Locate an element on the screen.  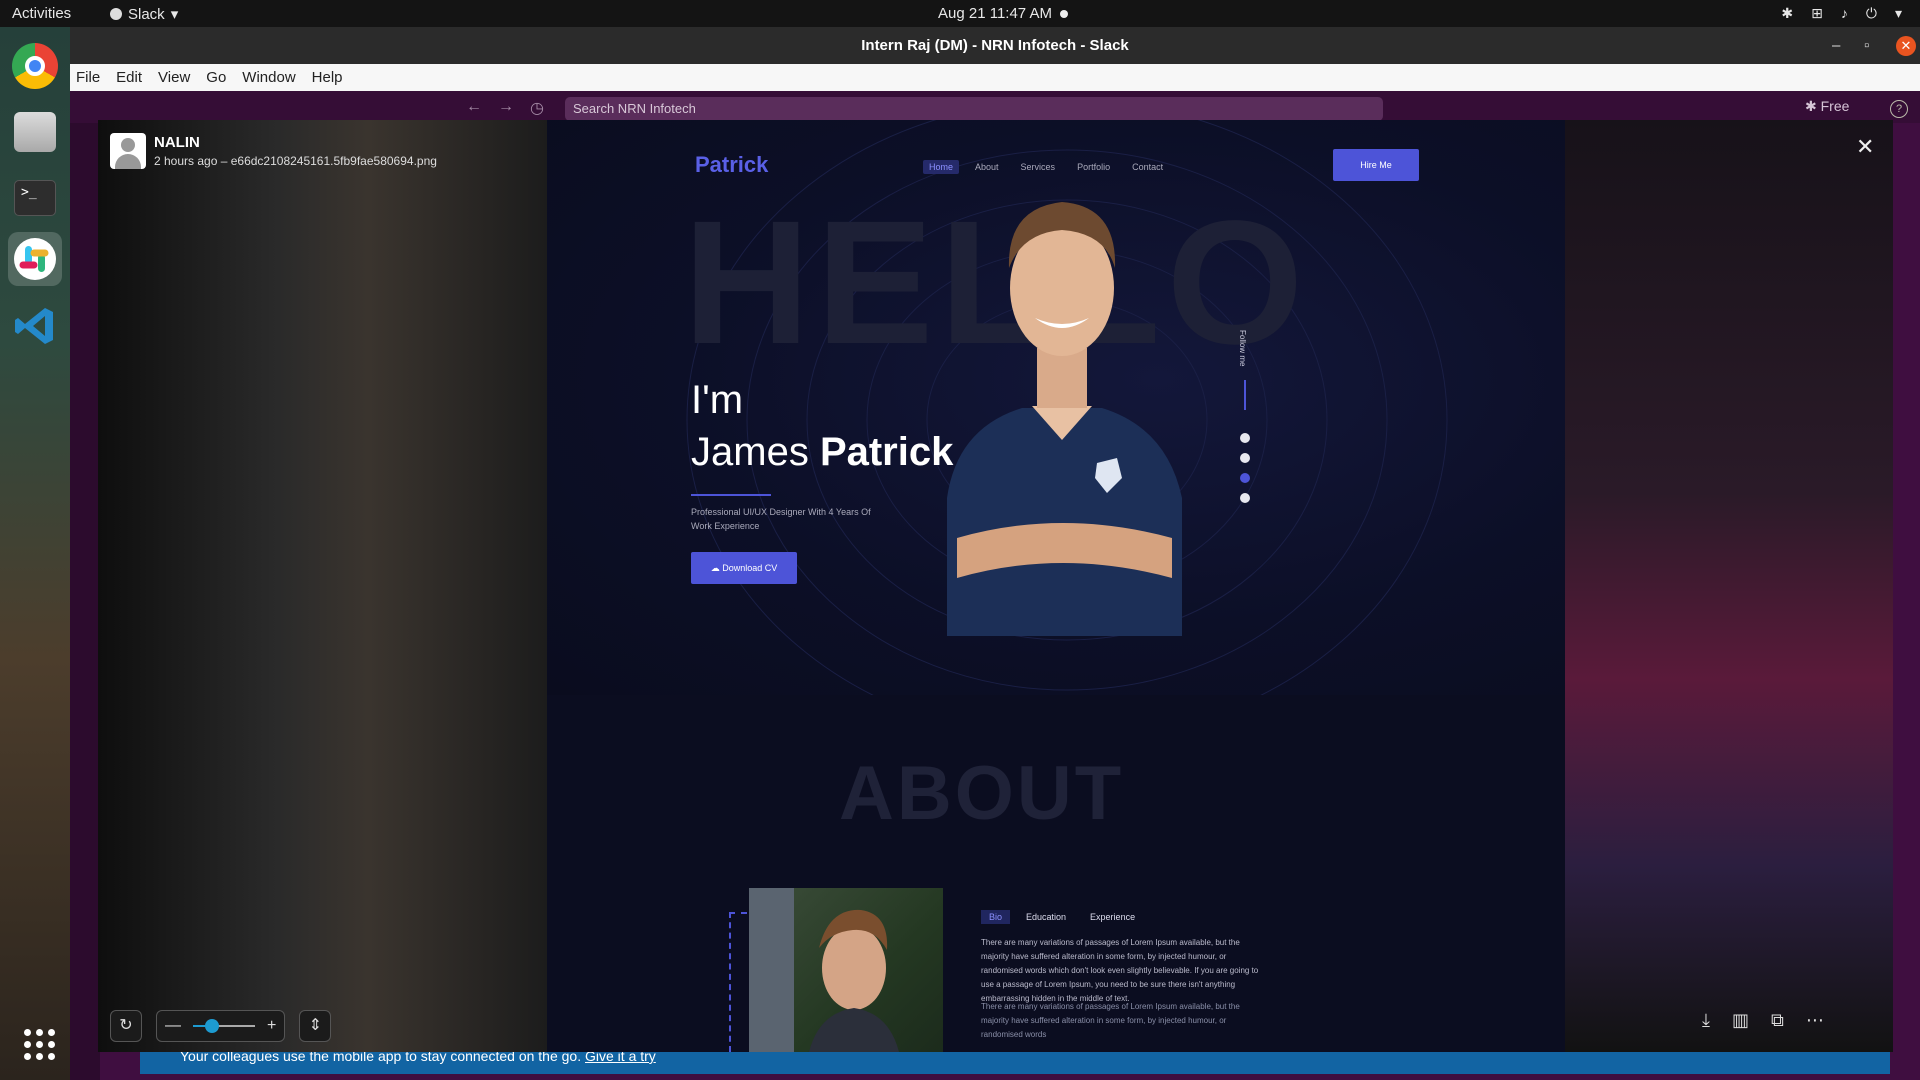
app-menu: Slack ▾ is located at coordinates (144, 14).